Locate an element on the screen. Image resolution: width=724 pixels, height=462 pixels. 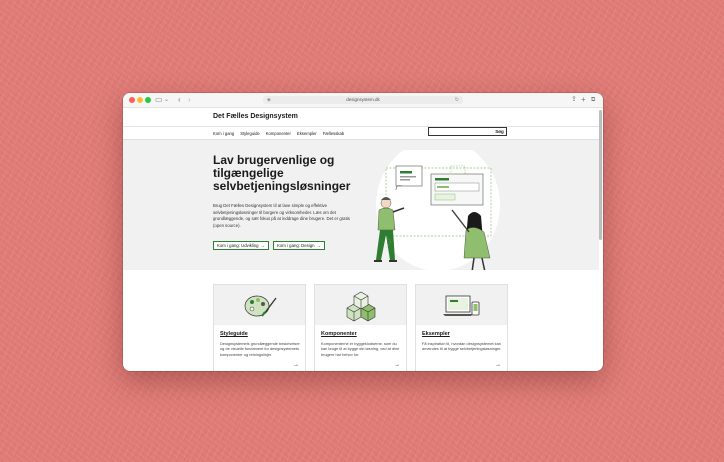
nav-item-komponenter: Komponenter is located at coordinates (278, 134).